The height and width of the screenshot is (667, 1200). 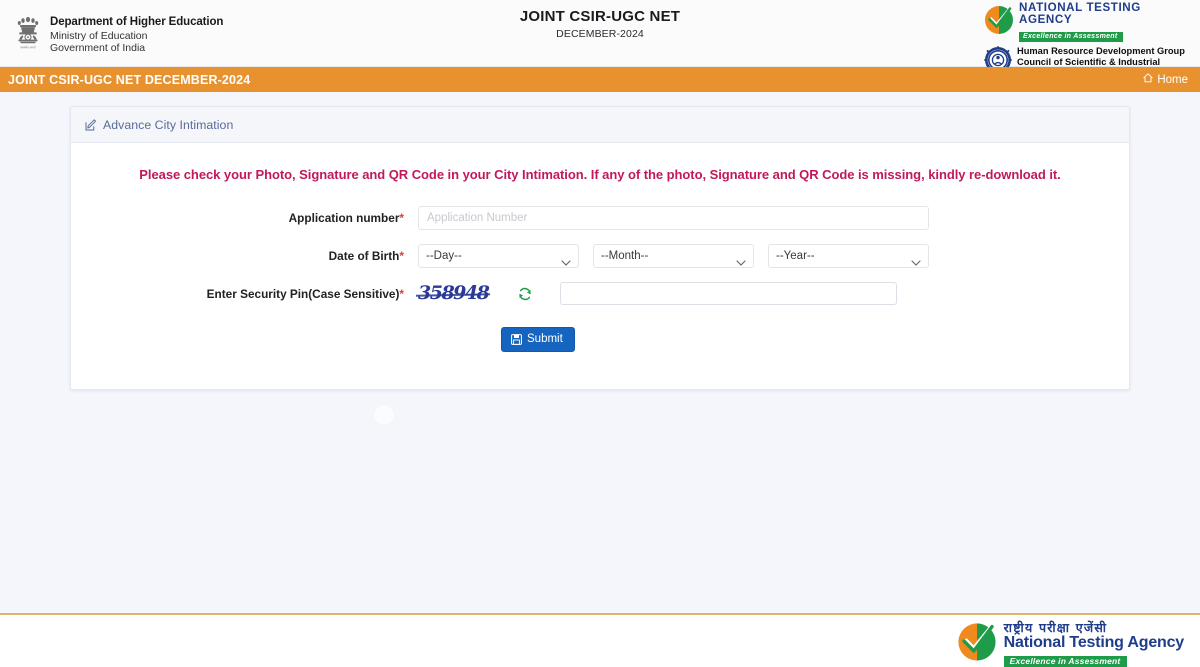 I want to click on dob-year-wrap: --Year--, so click(x=848, y=256).